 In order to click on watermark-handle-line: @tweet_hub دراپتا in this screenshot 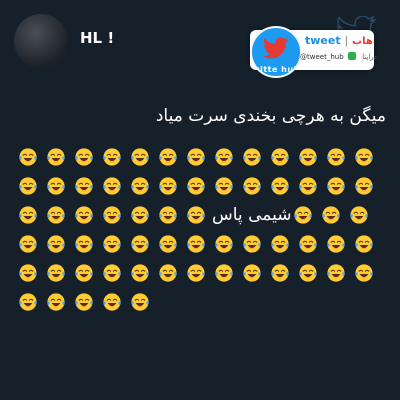, I will do `click(338, 56)`.